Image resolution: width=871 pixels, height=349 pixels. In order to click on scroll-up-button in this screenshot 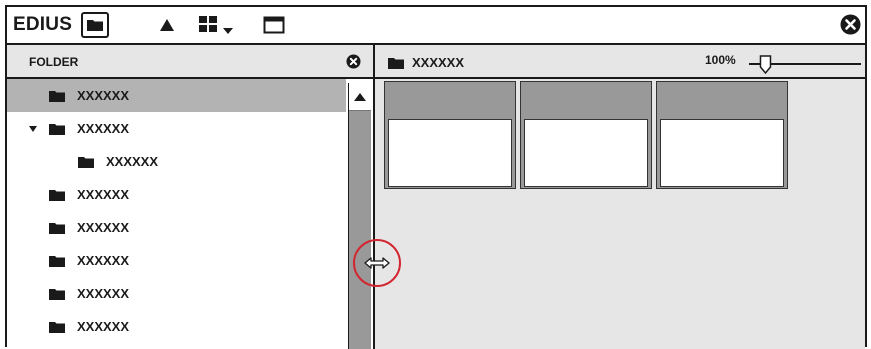, I will do `click(360, 97)`.